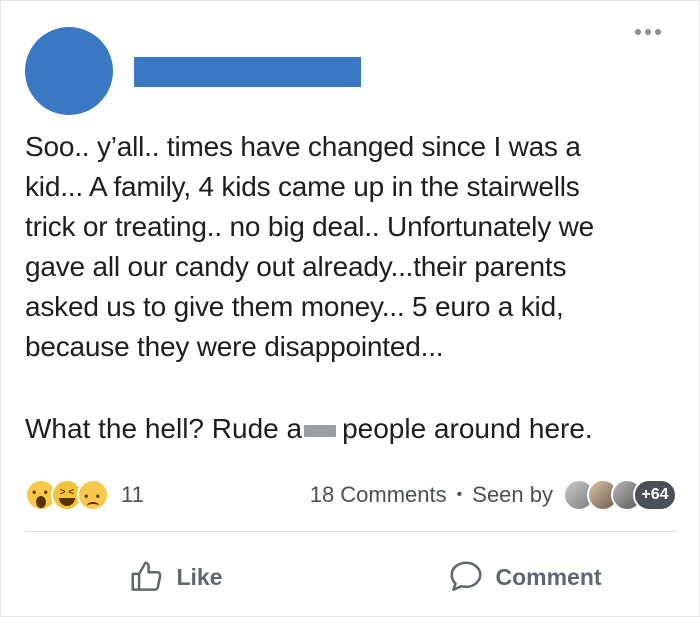  I want to click on censor-bar, so click(320, 431).